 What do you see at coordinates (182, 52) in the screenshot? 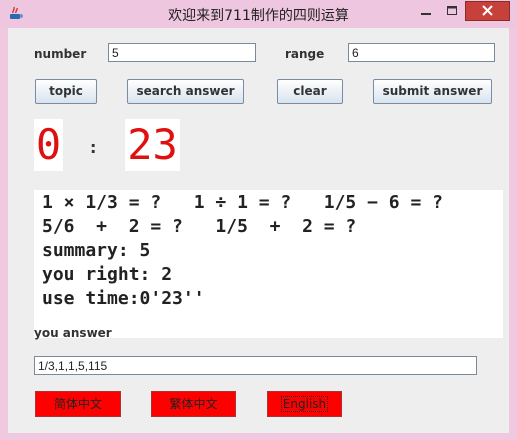
I see `number-input` at bounding box center [182, 52].